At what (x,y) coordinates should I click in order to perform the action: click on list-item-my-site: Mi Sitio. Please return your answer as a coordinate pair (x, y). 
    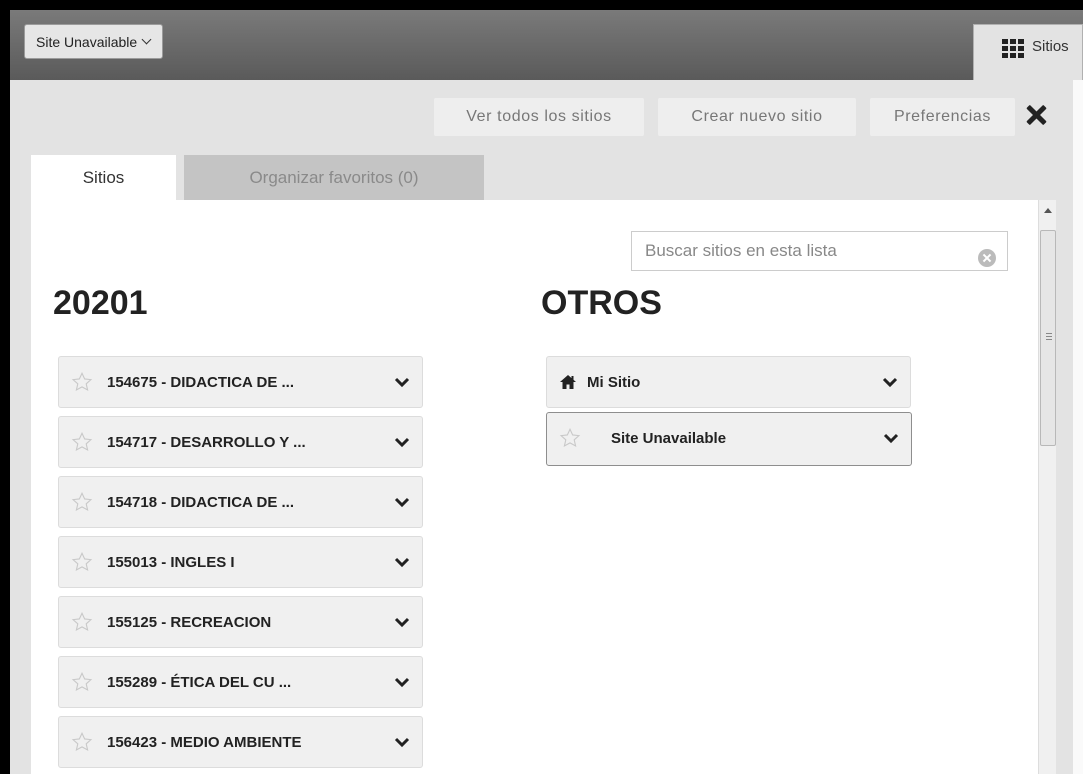
    Looking at the image, I should click on (728, 382).